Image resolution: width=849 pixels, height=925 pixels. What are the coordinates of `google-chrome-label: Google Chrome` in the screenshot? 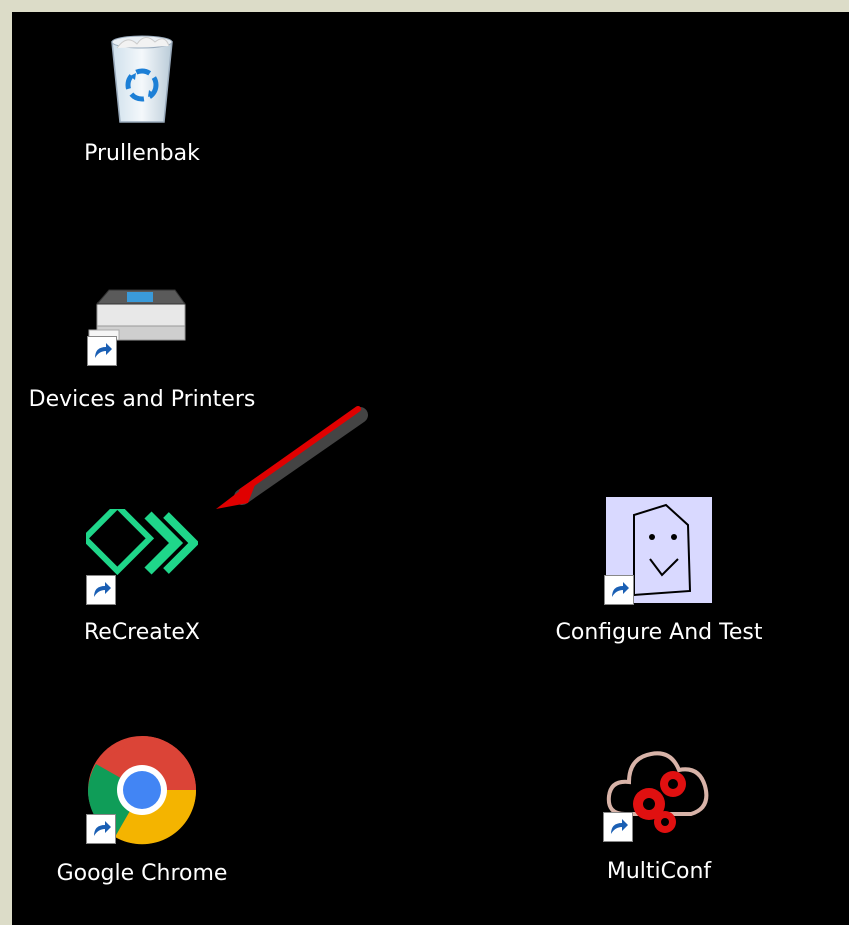 It's located at (142, 873).